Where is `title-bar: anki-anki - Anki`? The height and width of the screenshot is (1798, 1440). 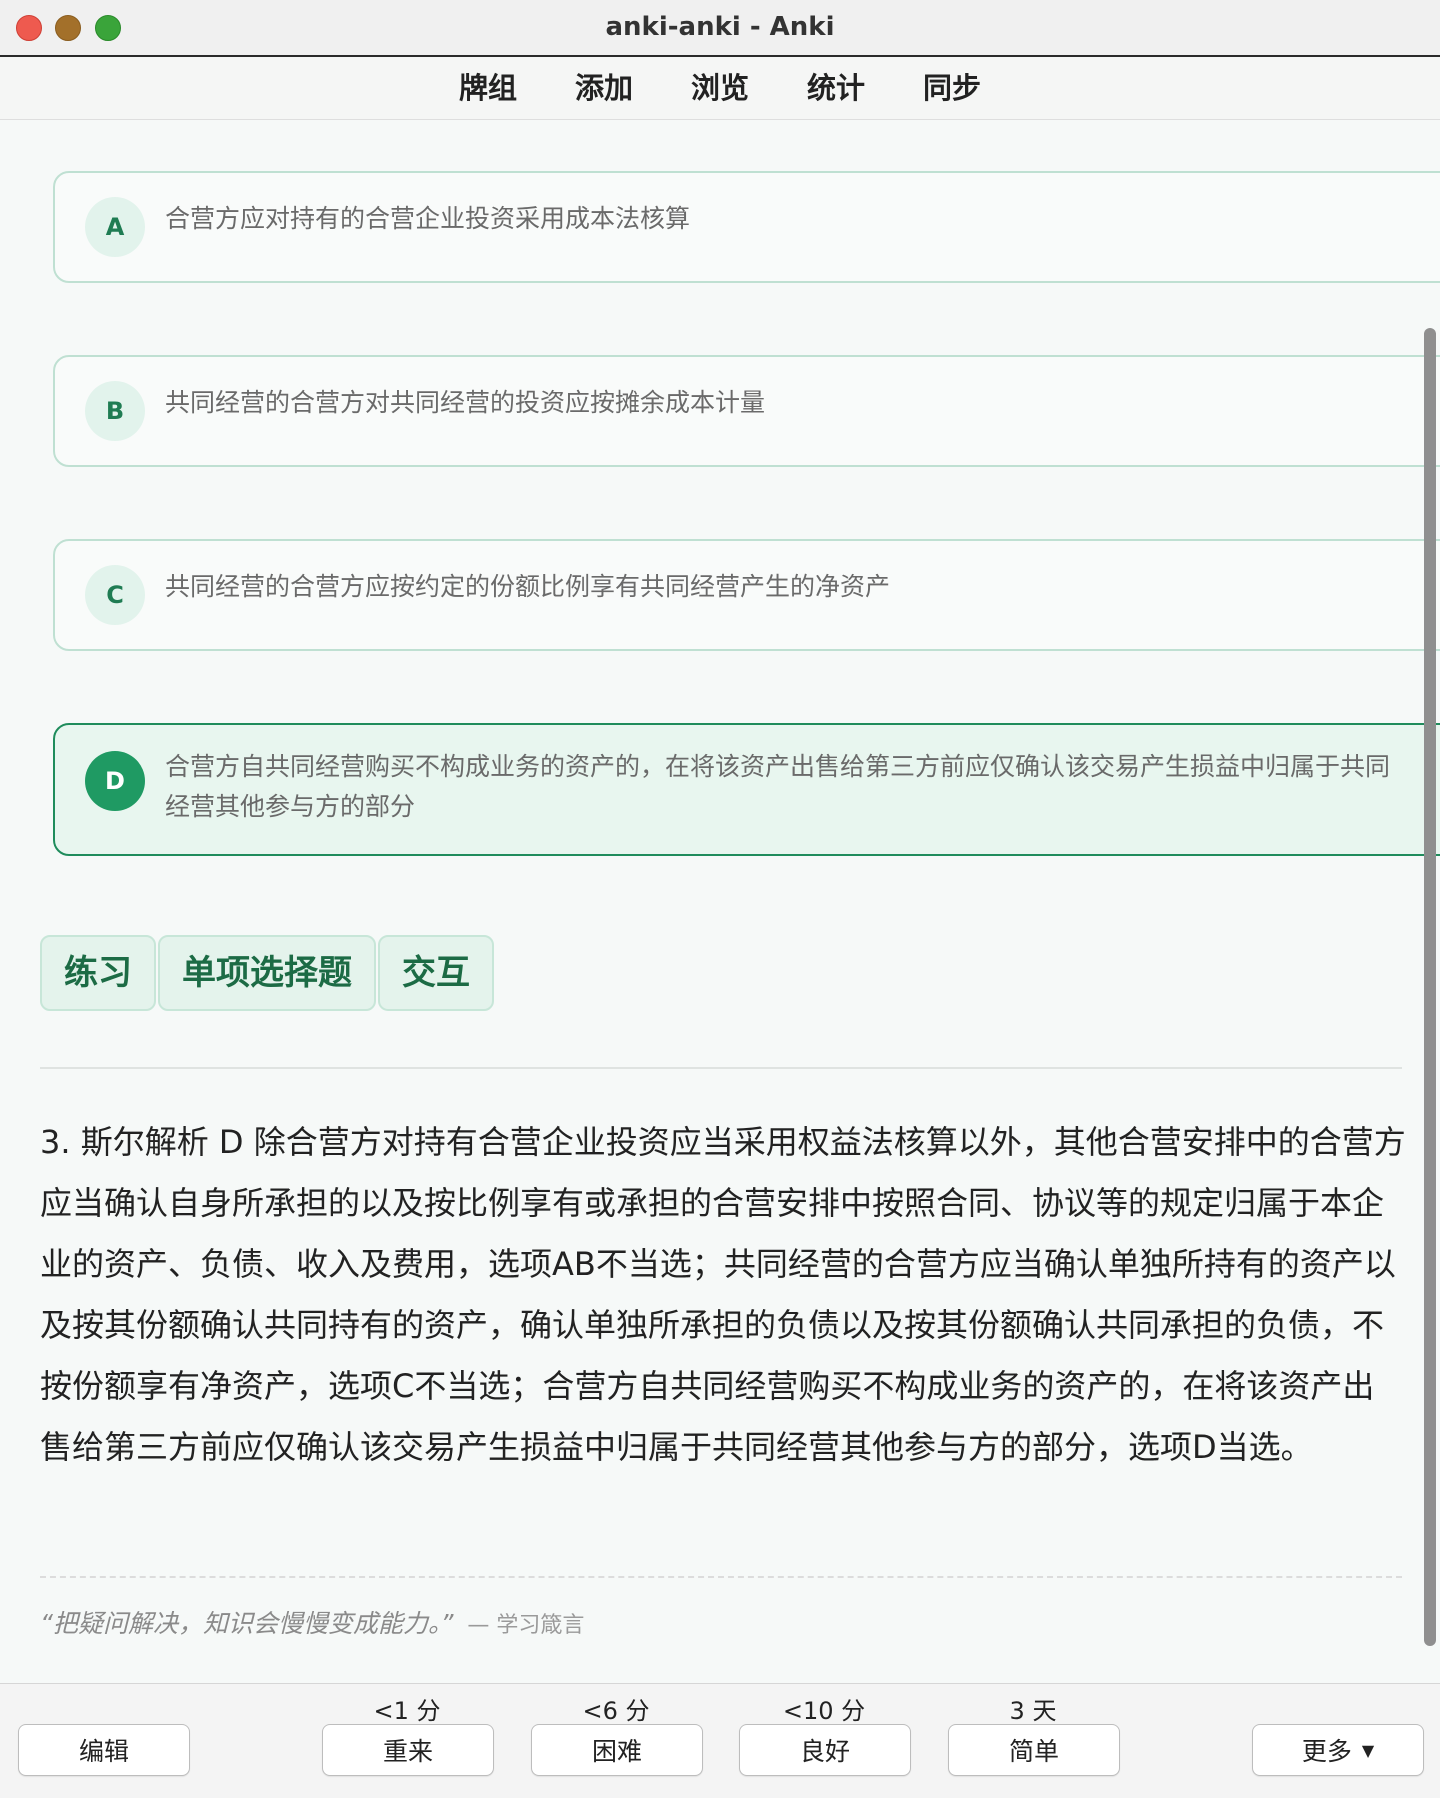 title-bar: anki-anki - Anki is located at coordinates (720, 28).